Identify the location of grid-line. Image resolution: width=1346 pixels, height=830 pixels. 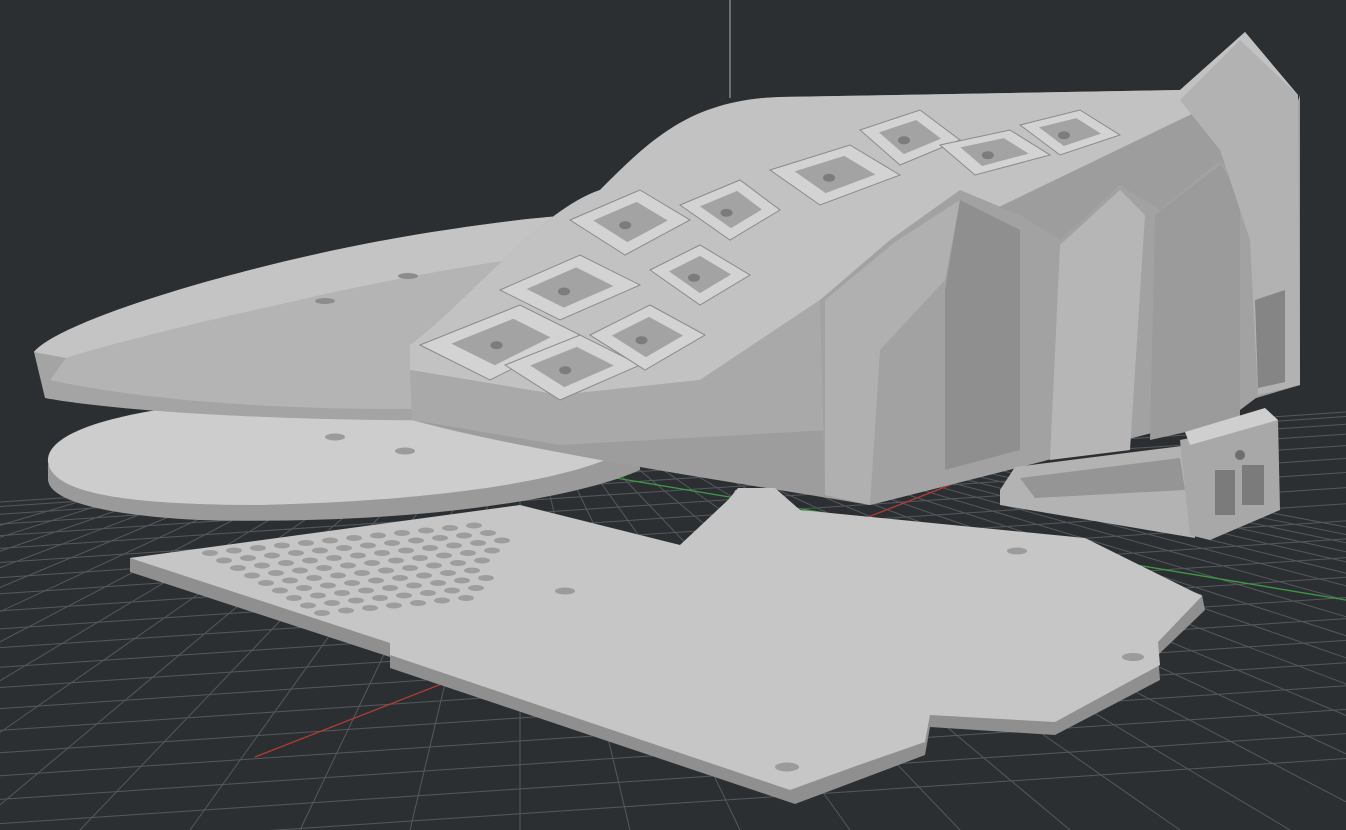
(807, 794).